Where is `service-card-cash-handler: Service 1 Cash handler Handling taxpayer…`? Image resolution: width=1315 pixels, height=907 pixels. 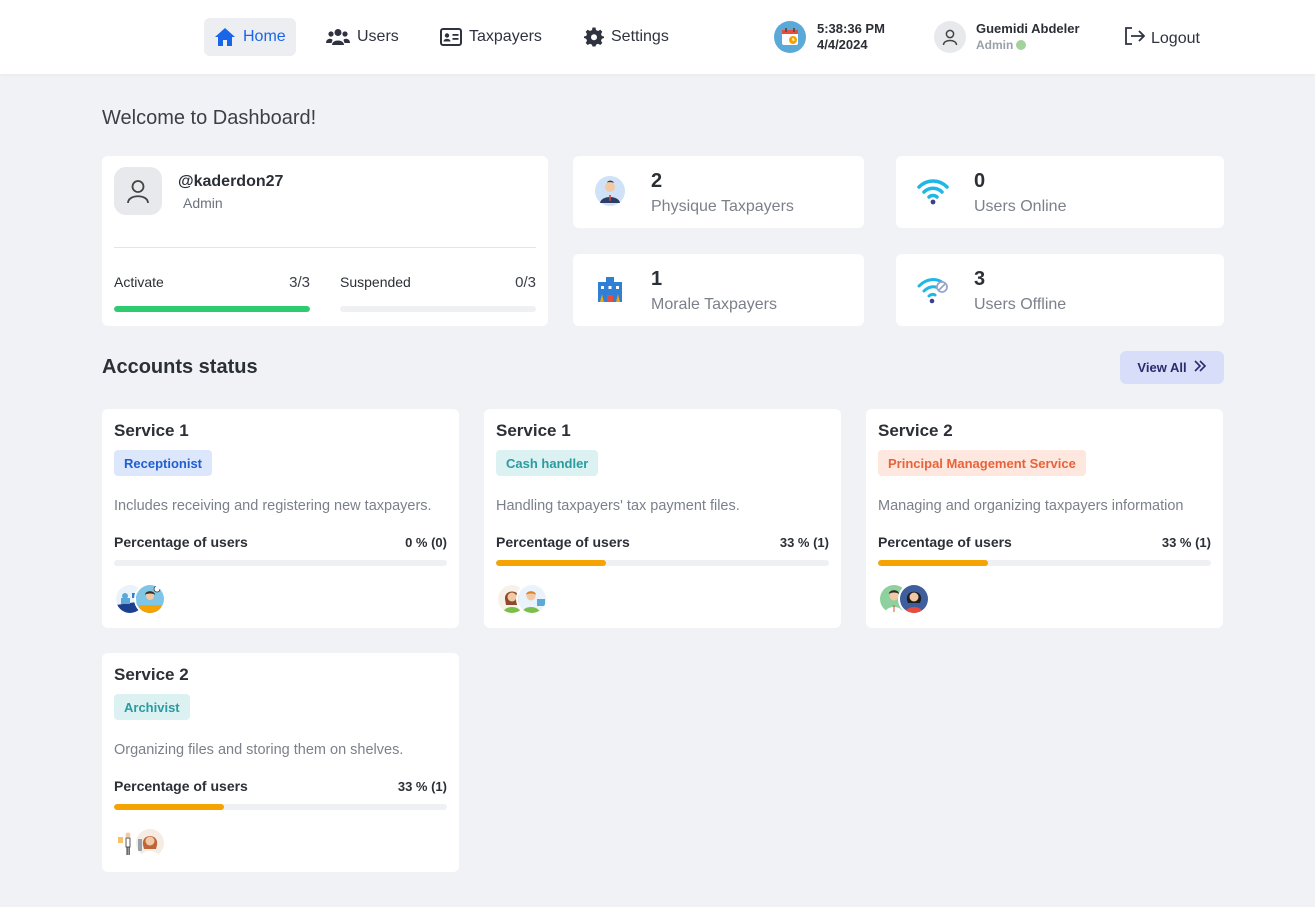 service-card-cash-handler: Service 1 Cash handler Handling taxpayer… is located at coordinates (662, 518).